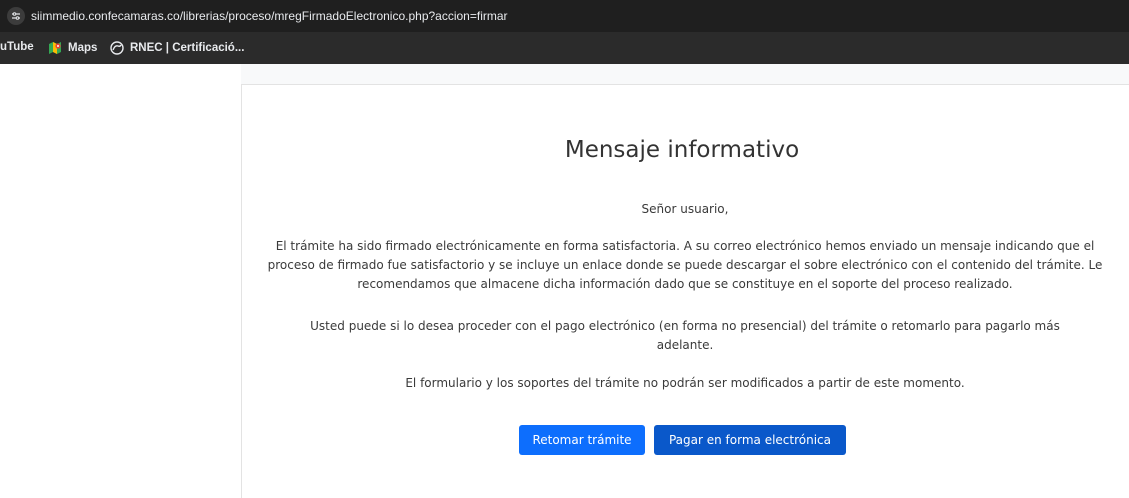 The image size is (1129, 498). Describe the element at coordinates (117, 48) in the screenshot. I see `globe-icon` at that location.